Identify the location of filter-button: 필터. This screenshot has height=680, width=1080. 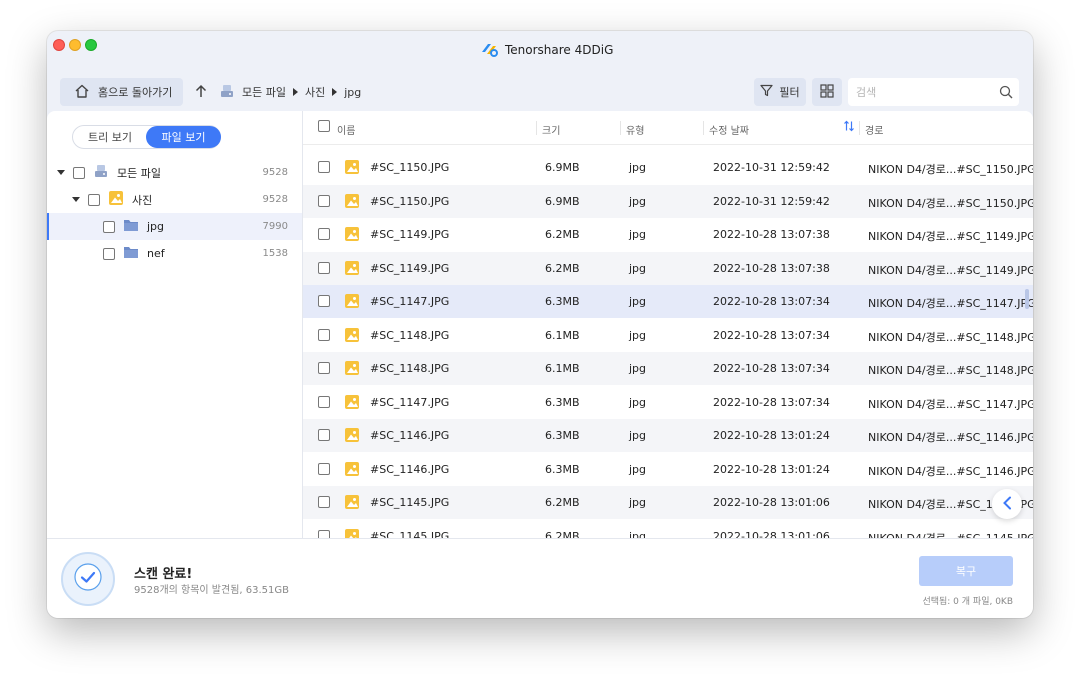
(780, 92).